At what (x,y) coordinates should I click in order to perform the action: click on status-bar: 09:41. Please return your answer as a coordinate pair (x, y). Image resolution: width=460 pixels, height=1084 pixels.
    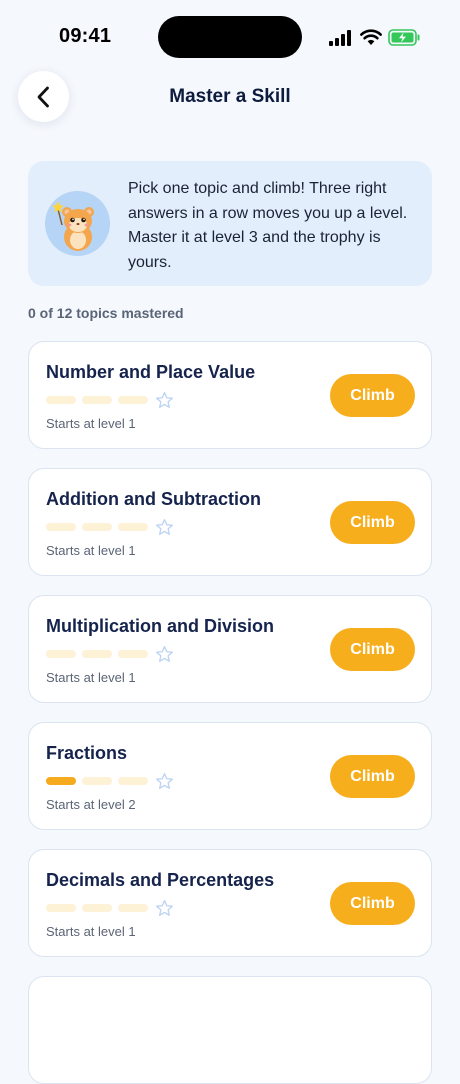
    Looking at the image, I should click on (230, 37).